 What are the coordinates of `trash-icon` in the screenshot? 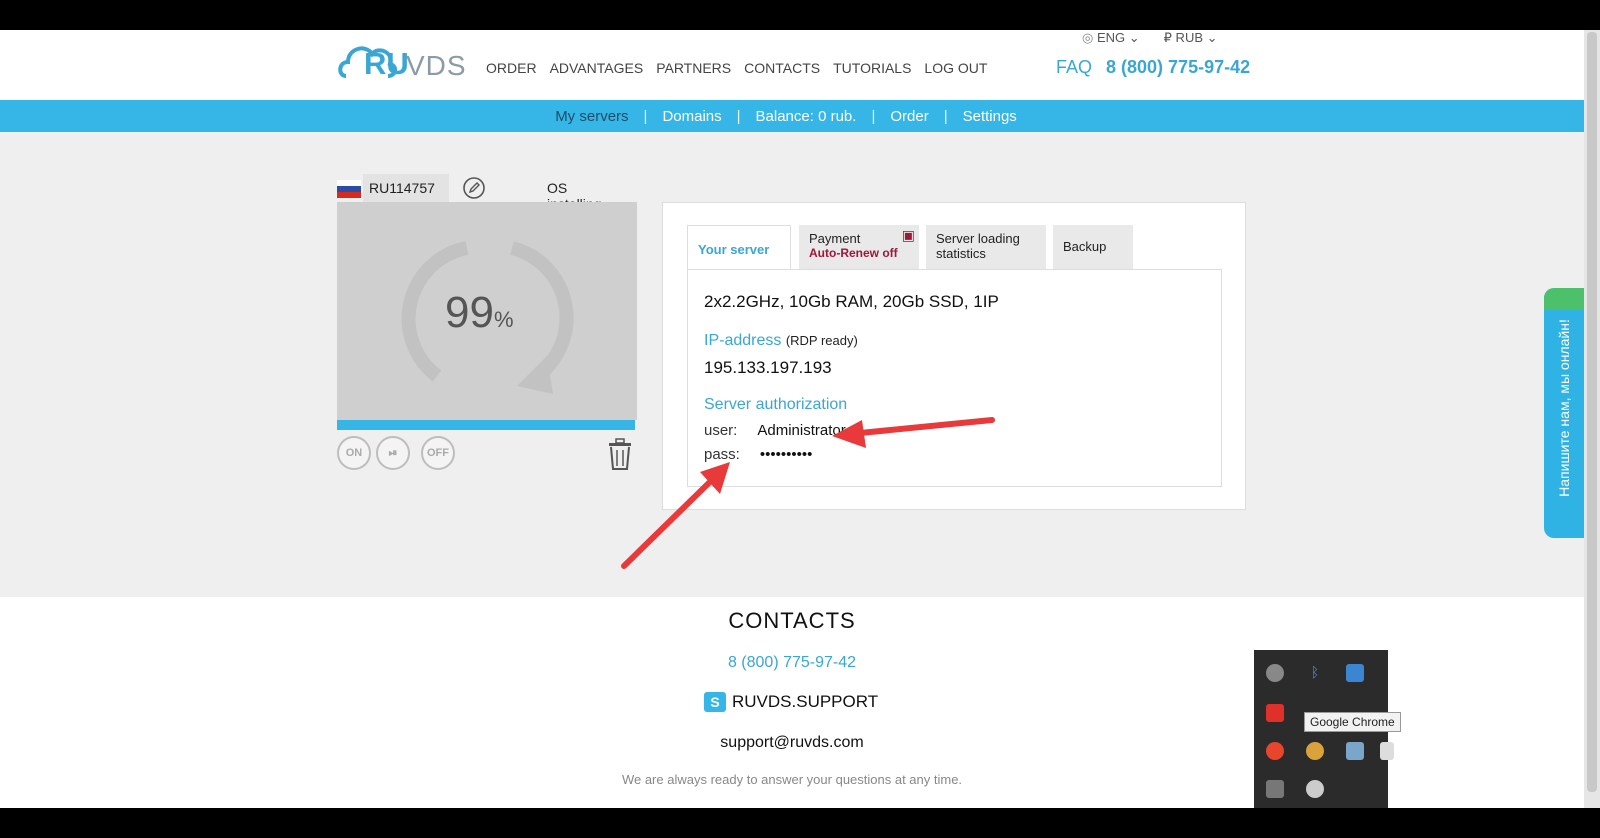 It's located at (620, 454).